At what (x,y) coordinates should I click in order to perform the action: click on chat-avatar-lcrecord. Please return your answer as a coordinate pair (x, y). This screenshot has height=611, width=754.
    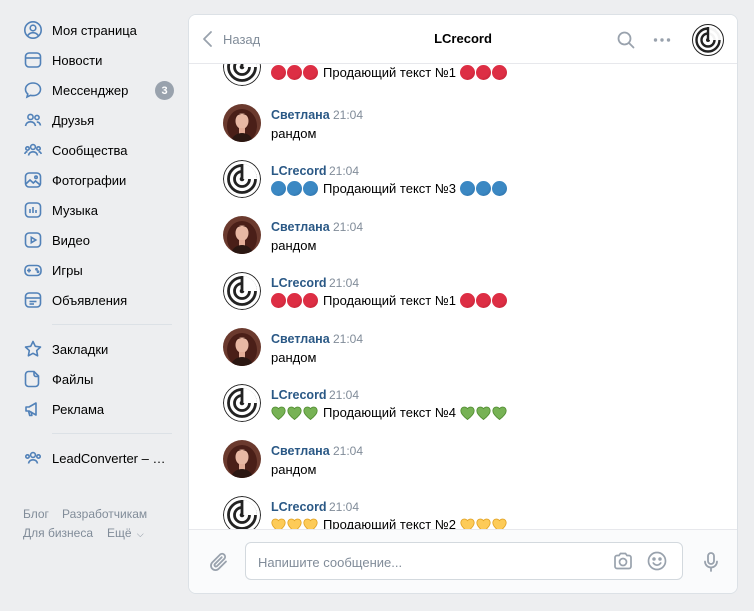
    Looking at the image, I should click on (708, 40).